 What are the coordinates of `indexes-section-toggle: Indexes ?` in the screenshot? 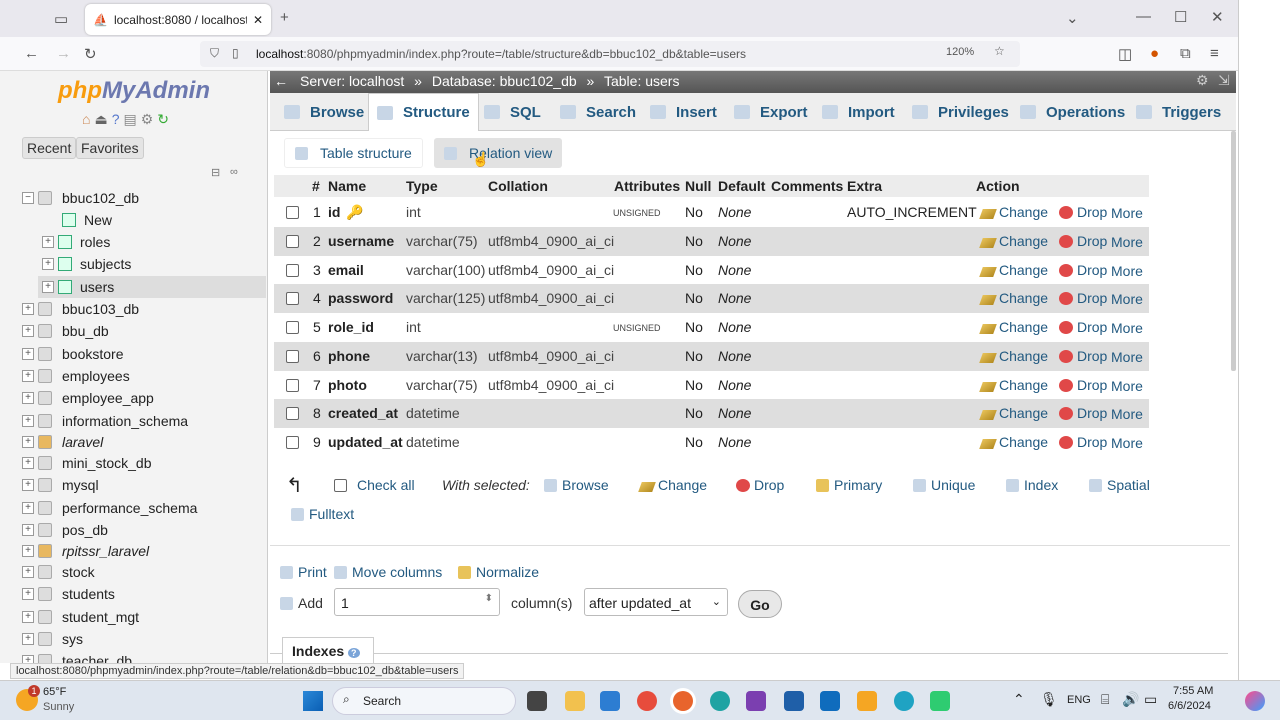 It's located at (328, 650).